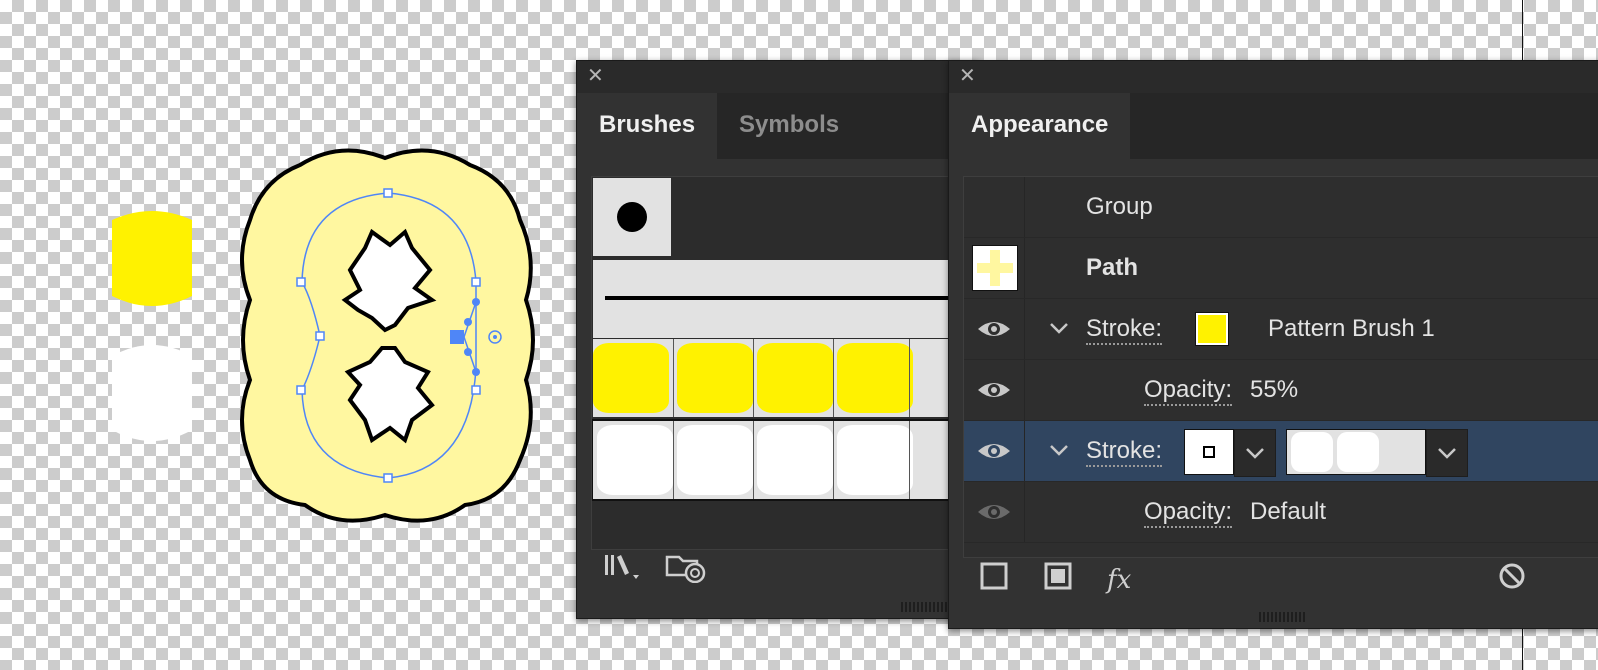 The height and width of the screenshot is (670, 1598). I want to click on brush-dropdown, so click(1447, 453).